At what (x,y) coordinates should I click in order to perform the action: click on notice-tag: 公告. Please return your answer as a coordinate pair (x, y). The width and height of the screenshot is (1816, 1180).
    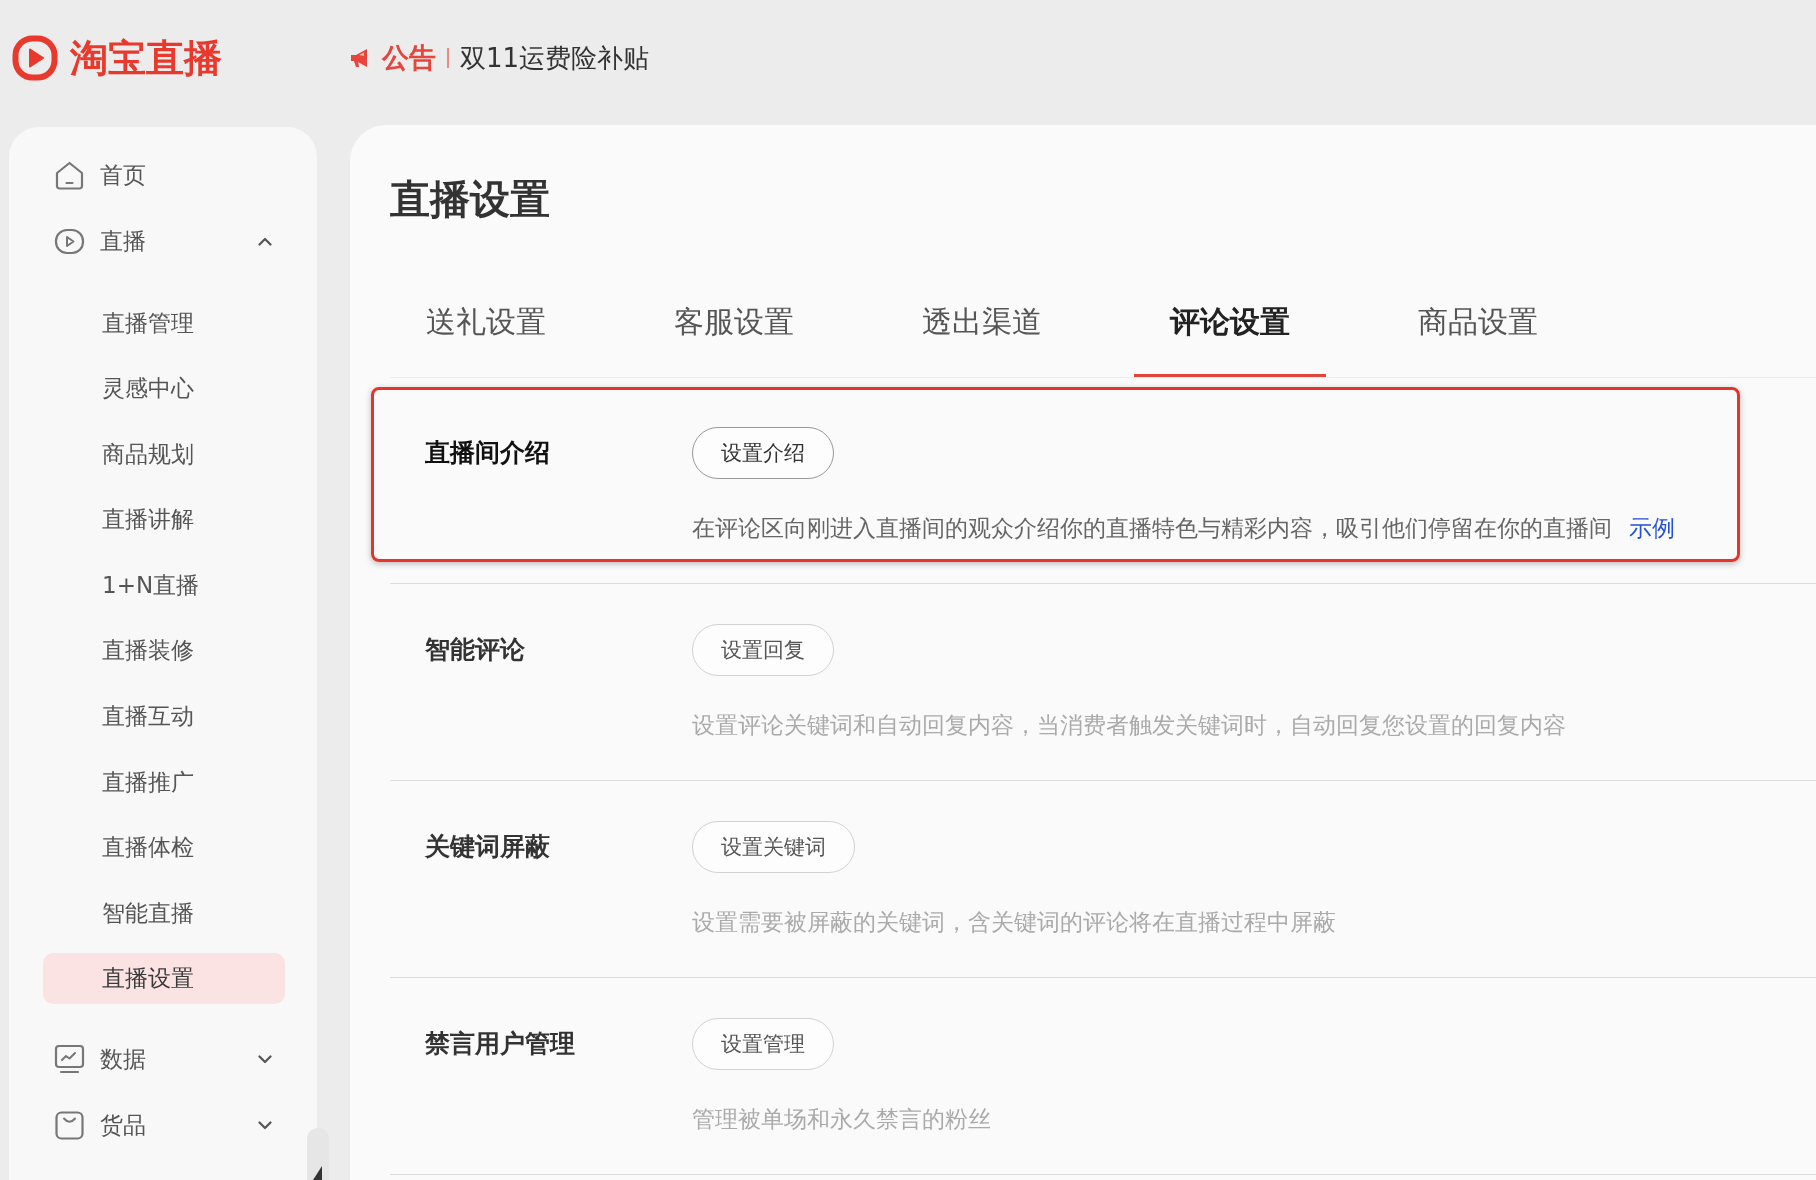
    Looking at the image, I should click on (409, 58).